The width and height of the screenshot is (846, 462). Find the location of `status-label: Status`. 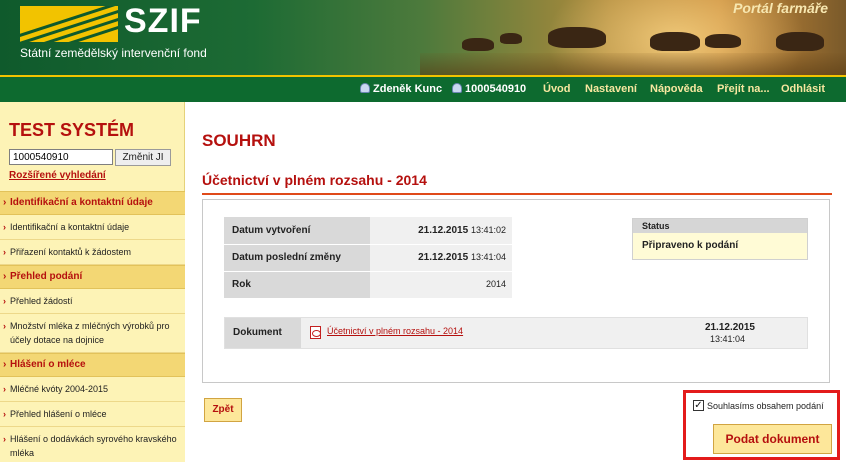

status-label: Status is located at coordinates (720, 226).